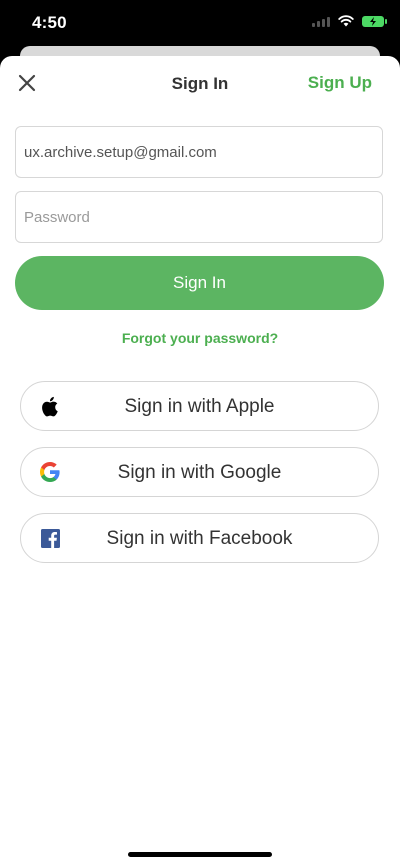  I want to click on facebook-button-label: Sign in with Facebook, so click(199, 538).